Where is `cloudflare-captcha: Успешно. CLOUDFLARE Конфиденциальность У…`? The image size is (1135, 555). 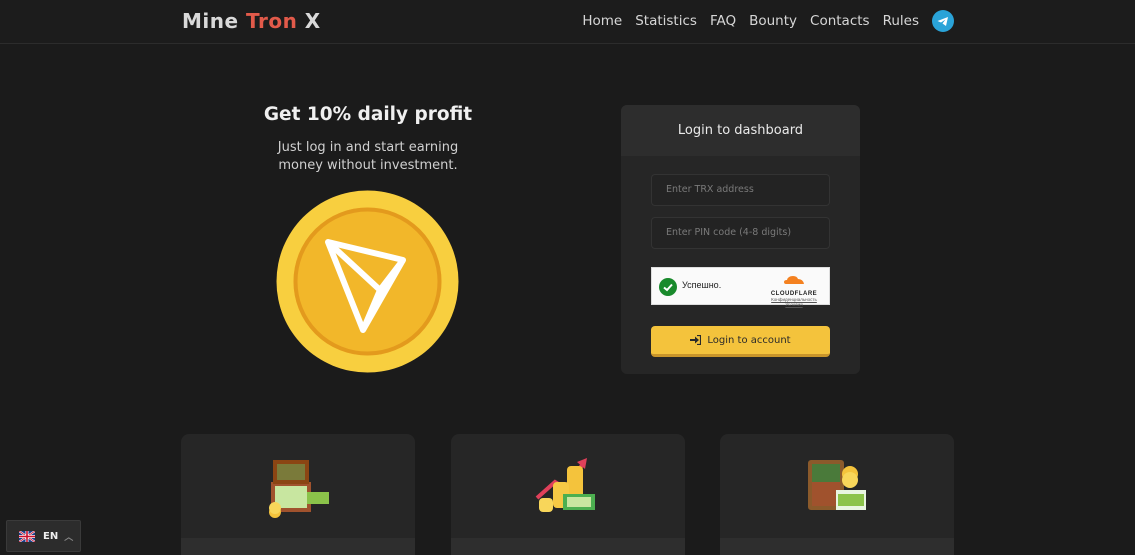 cloudflare-captcha: Успешно. CLOUDFLARE Конфиденциальность У… is located at coordinates (740, 287).